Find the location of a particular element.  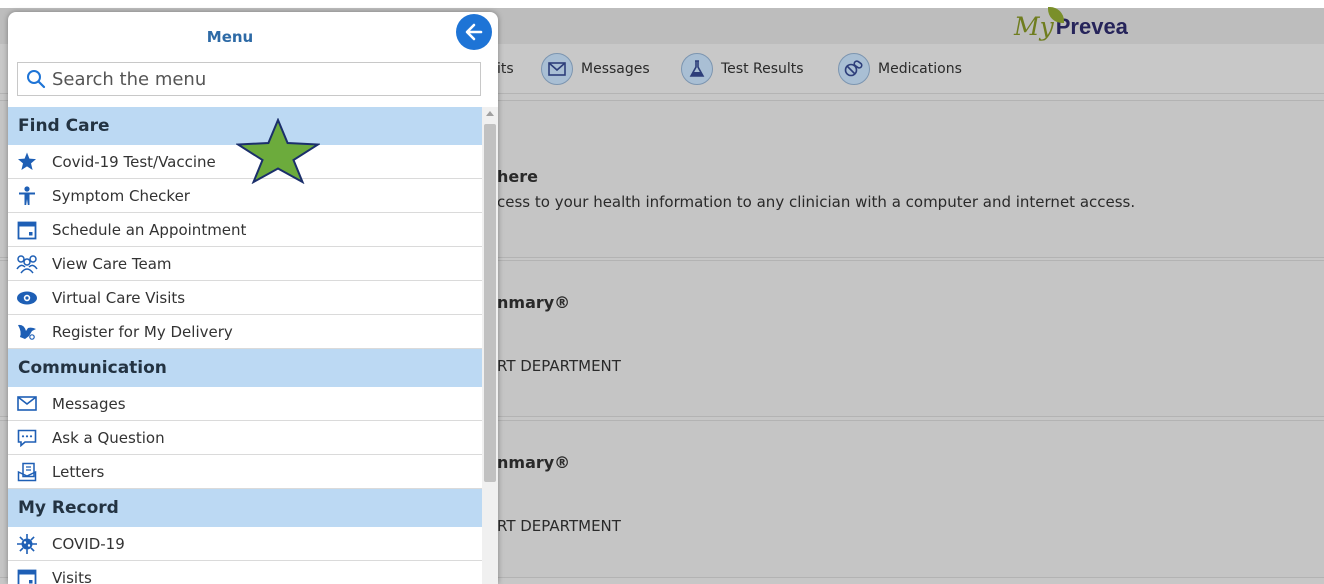

menu-item-schedule-appointment: Schedule an Appointment is located at coordinates (245, 230).